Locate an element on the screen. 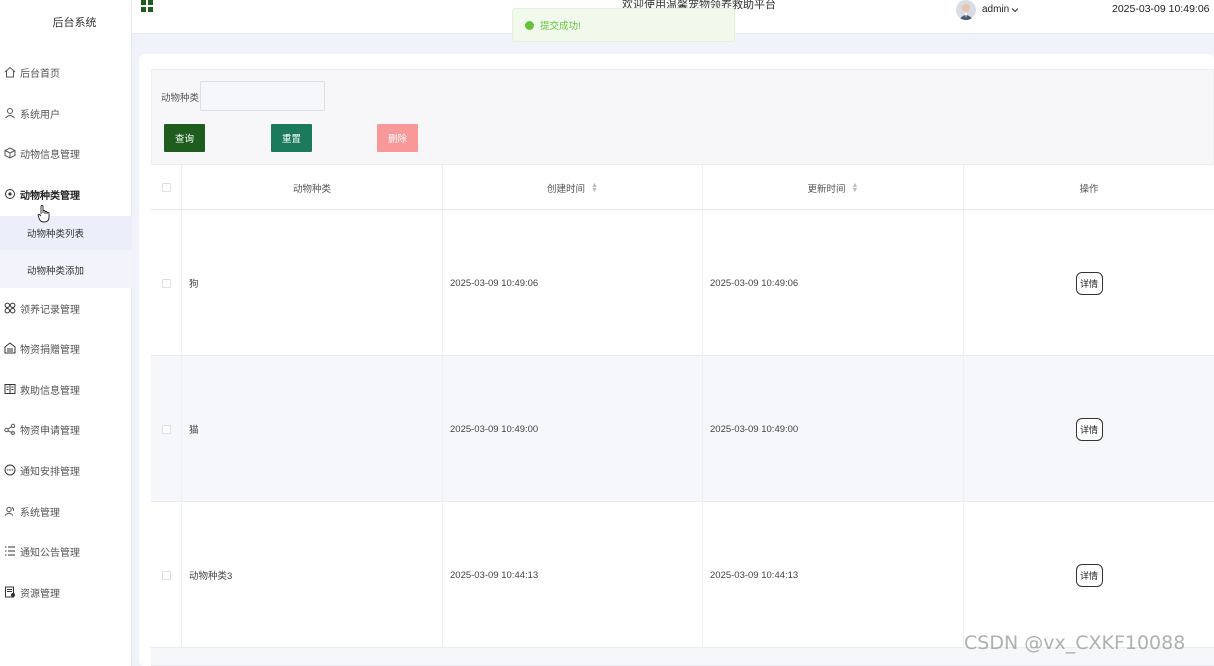  toast-message: 提交成功! is located at coordinates (560, 26).